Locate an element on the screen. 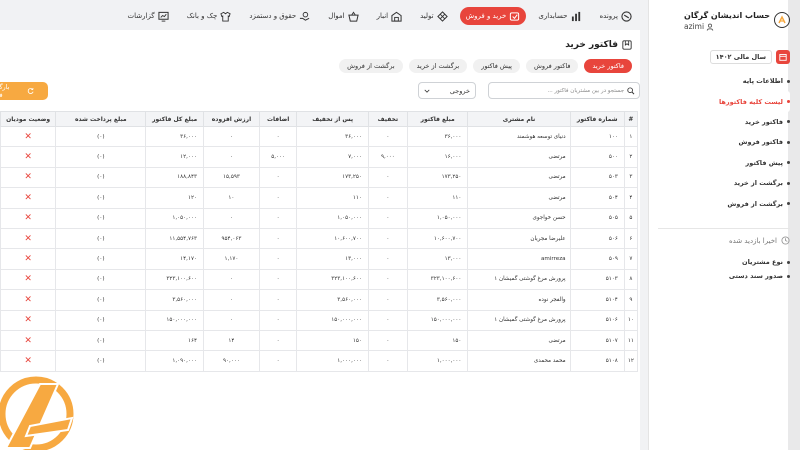  customer-name-cell: پرورش مرغ گوشتی گمیشان ۱ is located at coordinates (519, 320).